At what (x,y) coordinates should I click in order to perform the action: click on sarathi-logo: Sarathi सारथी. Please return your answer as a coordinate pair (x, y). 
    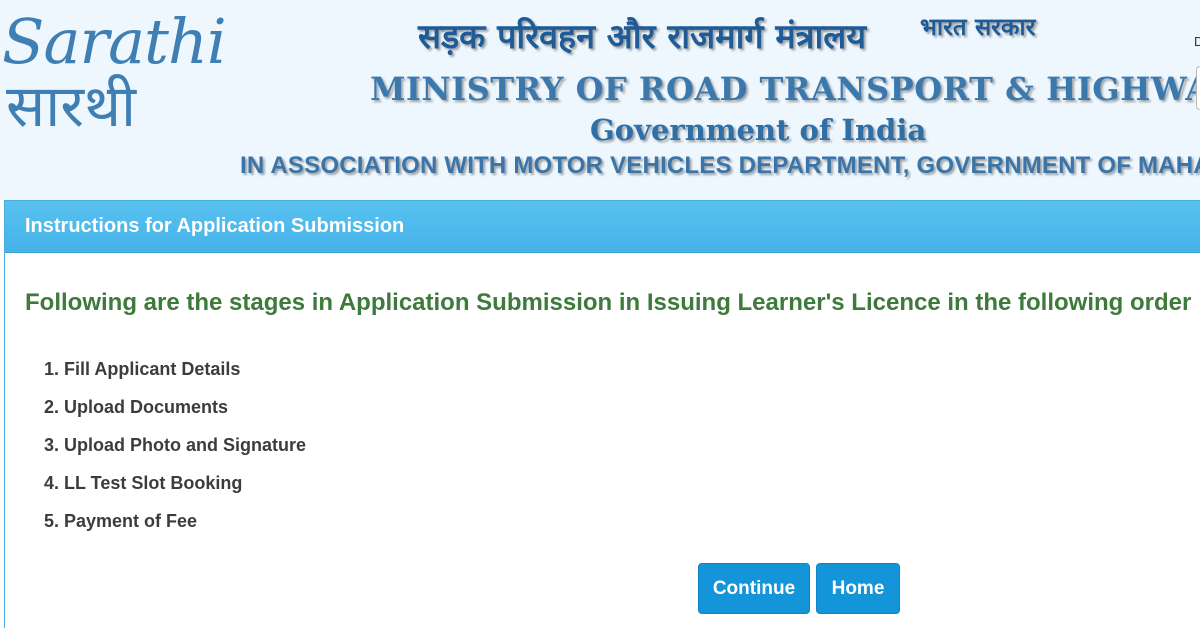
    Looking at the image, I should click on (113, 76).